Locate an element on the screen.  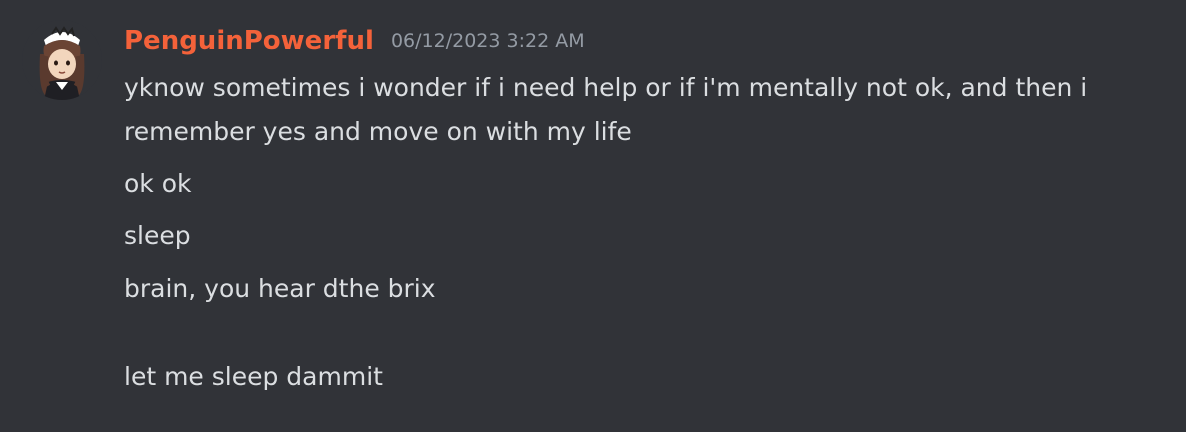
message-text: ok ok is located at coordinates (158, 183).